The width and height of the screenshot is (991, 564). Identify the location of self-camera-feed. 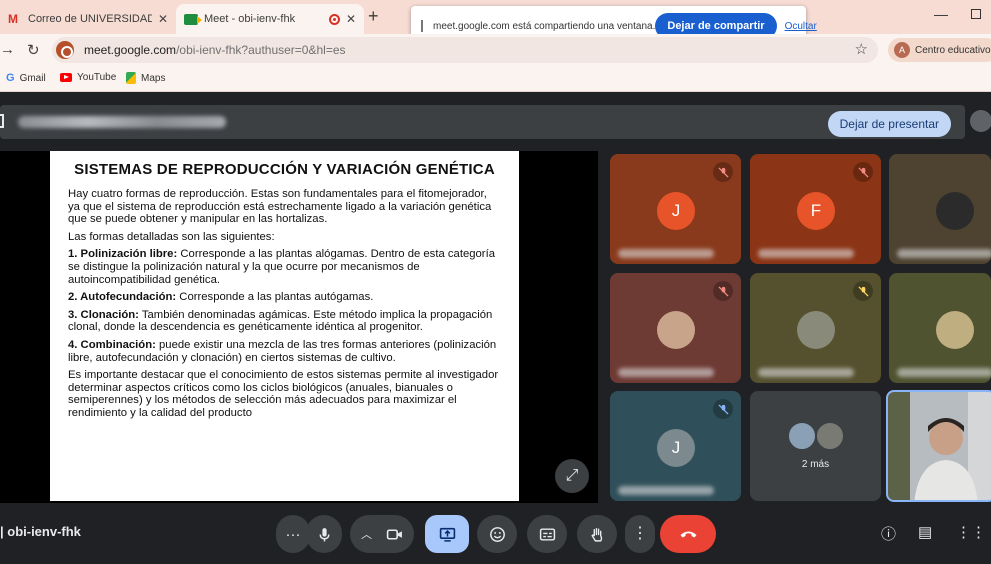
(939, 446).